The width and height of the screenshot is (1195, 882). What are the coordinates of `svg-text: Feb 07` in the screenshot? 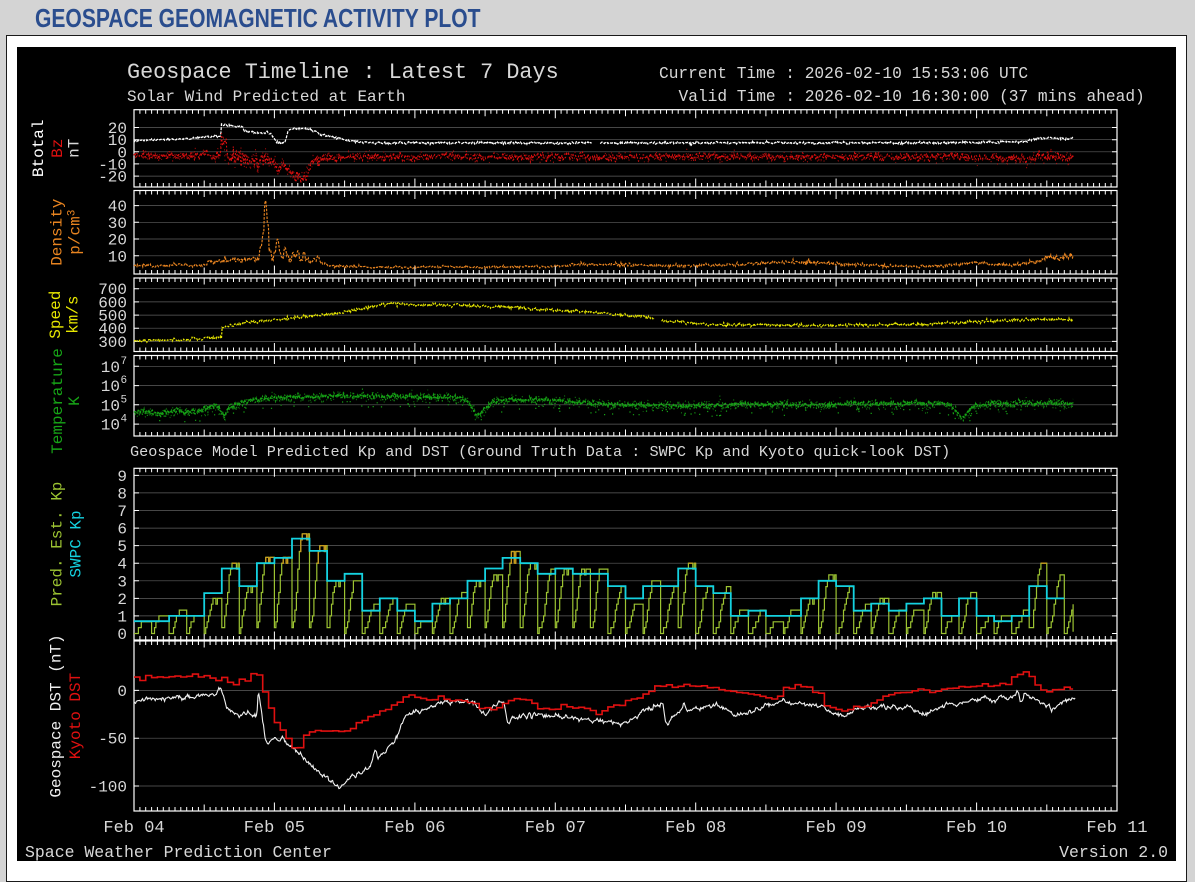 It's located at (555, 828).